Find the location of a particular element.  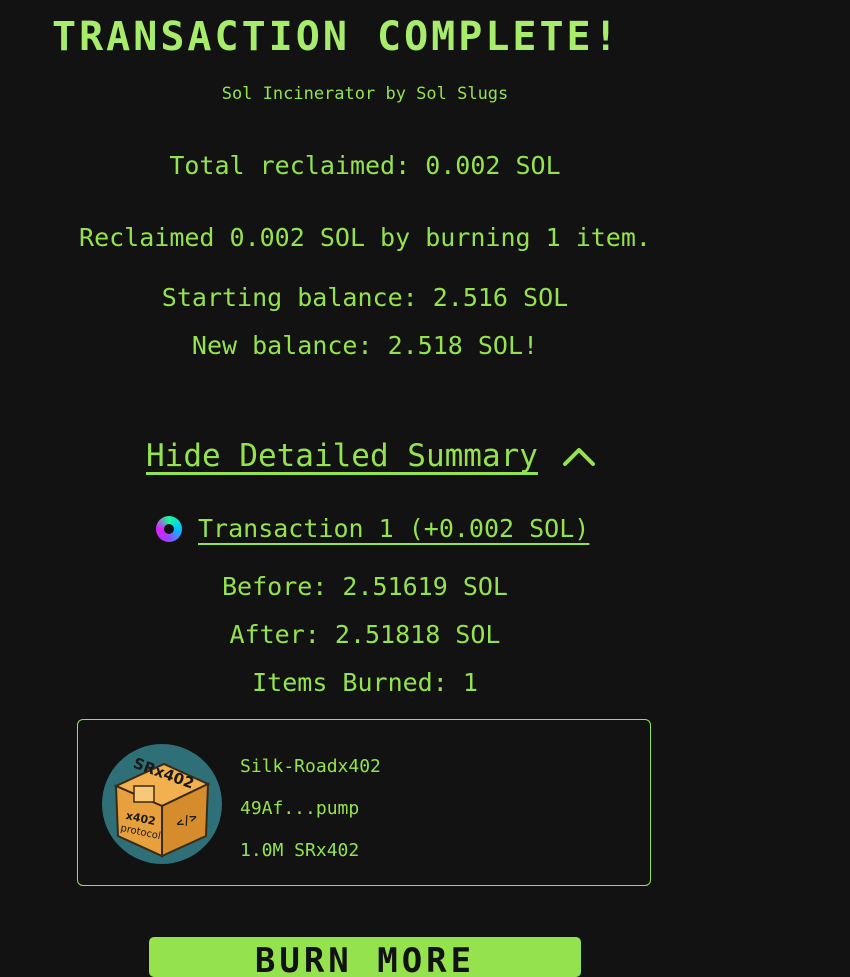

app-subtitle: Sol Incinerator by Sol Slugs is located at coordinates (365, 94).